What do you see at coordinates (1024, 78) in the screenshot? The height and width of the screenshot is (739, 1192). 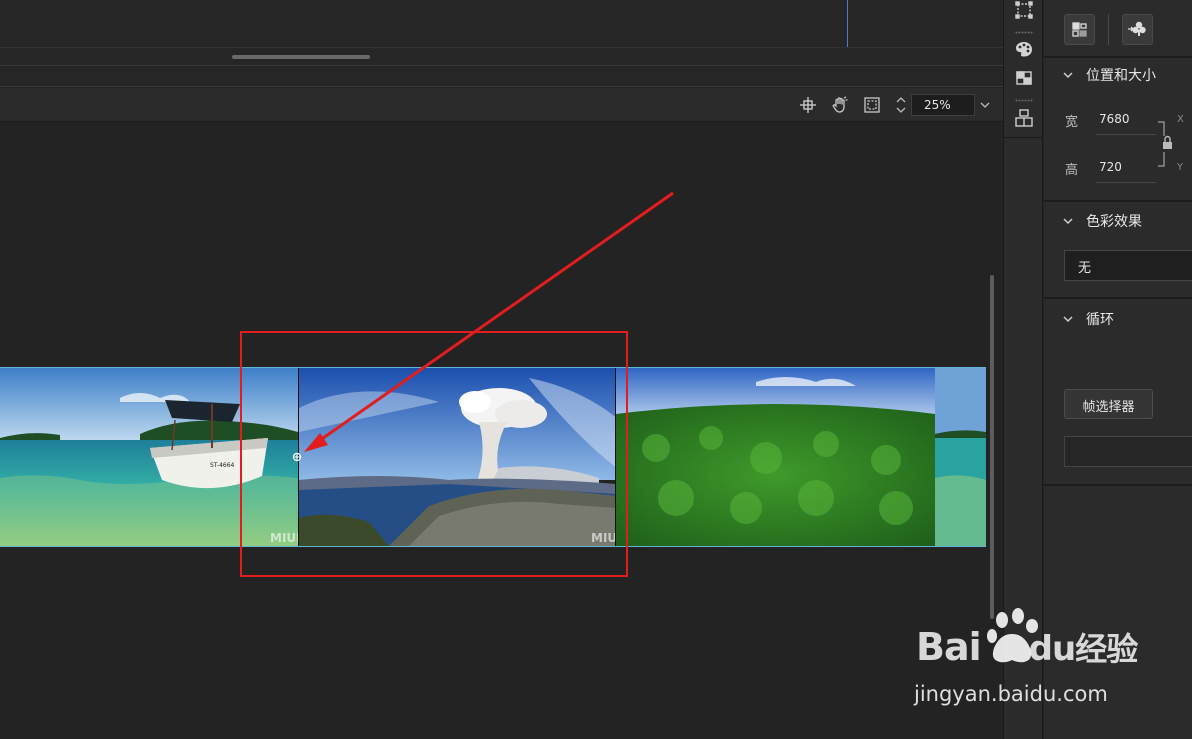 I see `transform-icon` at bounding box center [1024, 78].